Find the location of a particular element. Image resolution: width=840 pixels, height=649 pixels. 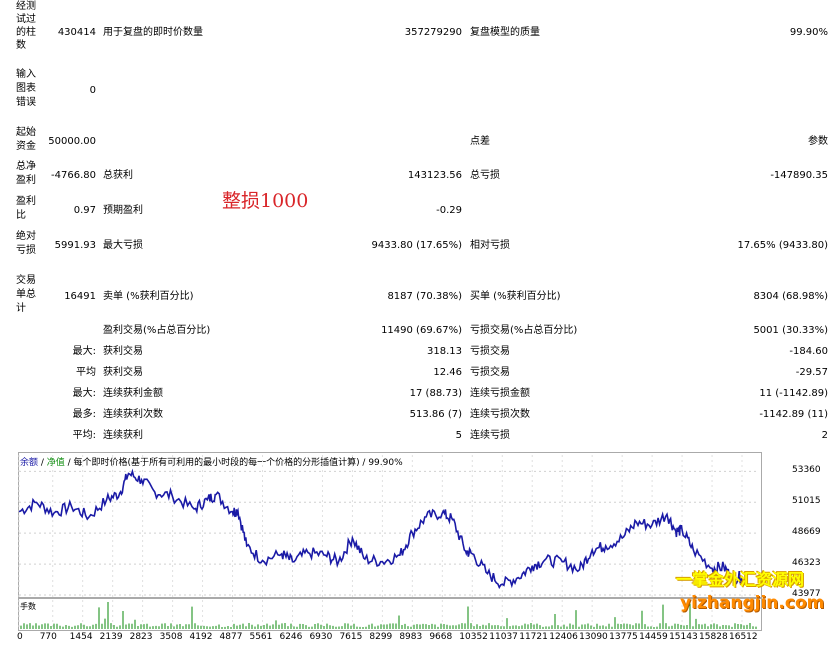

cons-losses-label: 连续亏损 is located at coordinates (490, 435).